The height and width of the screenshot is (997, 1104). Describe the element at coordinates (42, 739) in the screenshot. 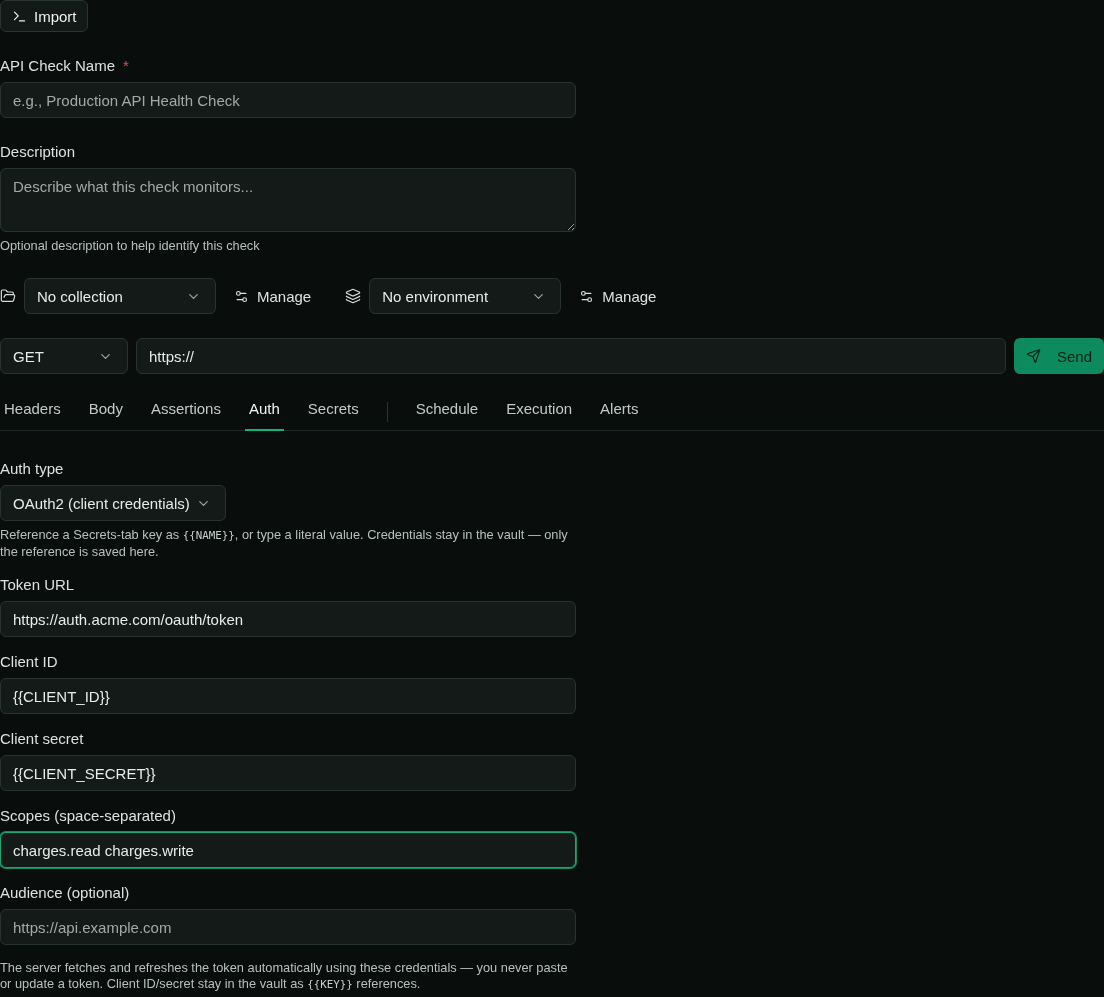

I see `field-label: Client secret` at that location.